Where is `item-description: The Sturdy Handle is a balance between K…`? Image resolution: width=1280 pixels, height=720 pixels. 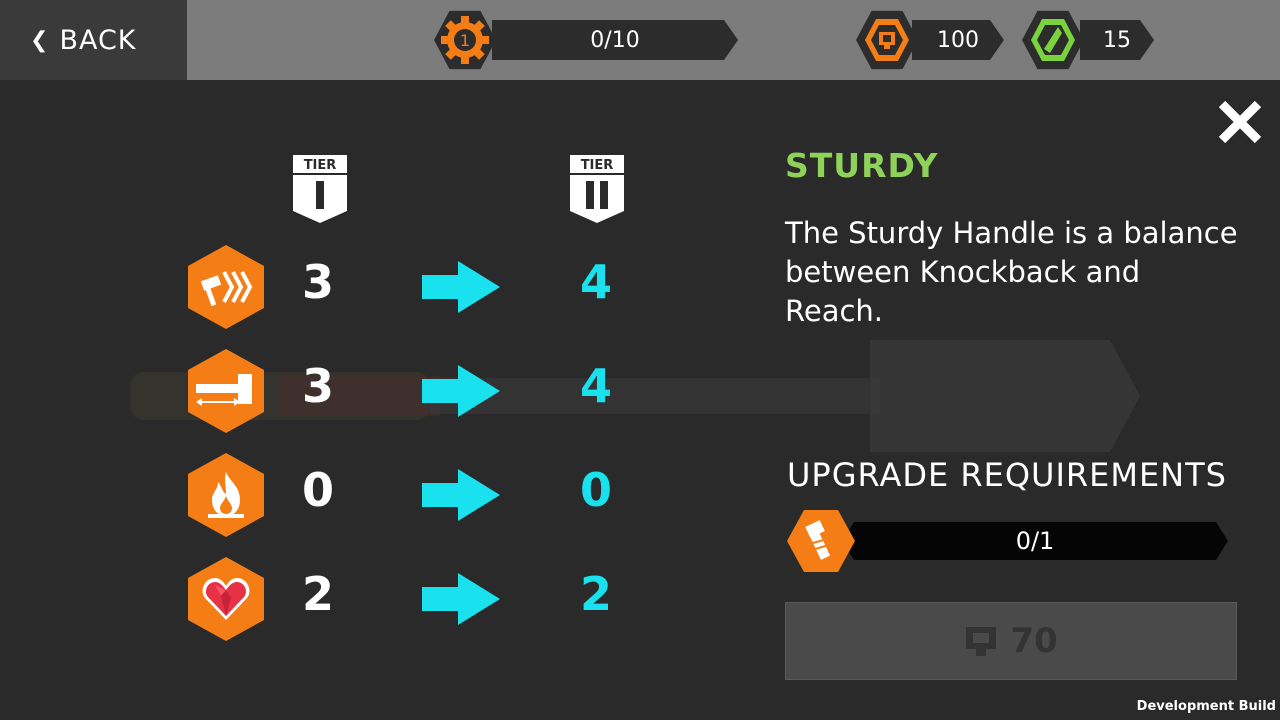 item-description: The Sturdy Handle is a balance between K… is located at coordinates (1011, 272).